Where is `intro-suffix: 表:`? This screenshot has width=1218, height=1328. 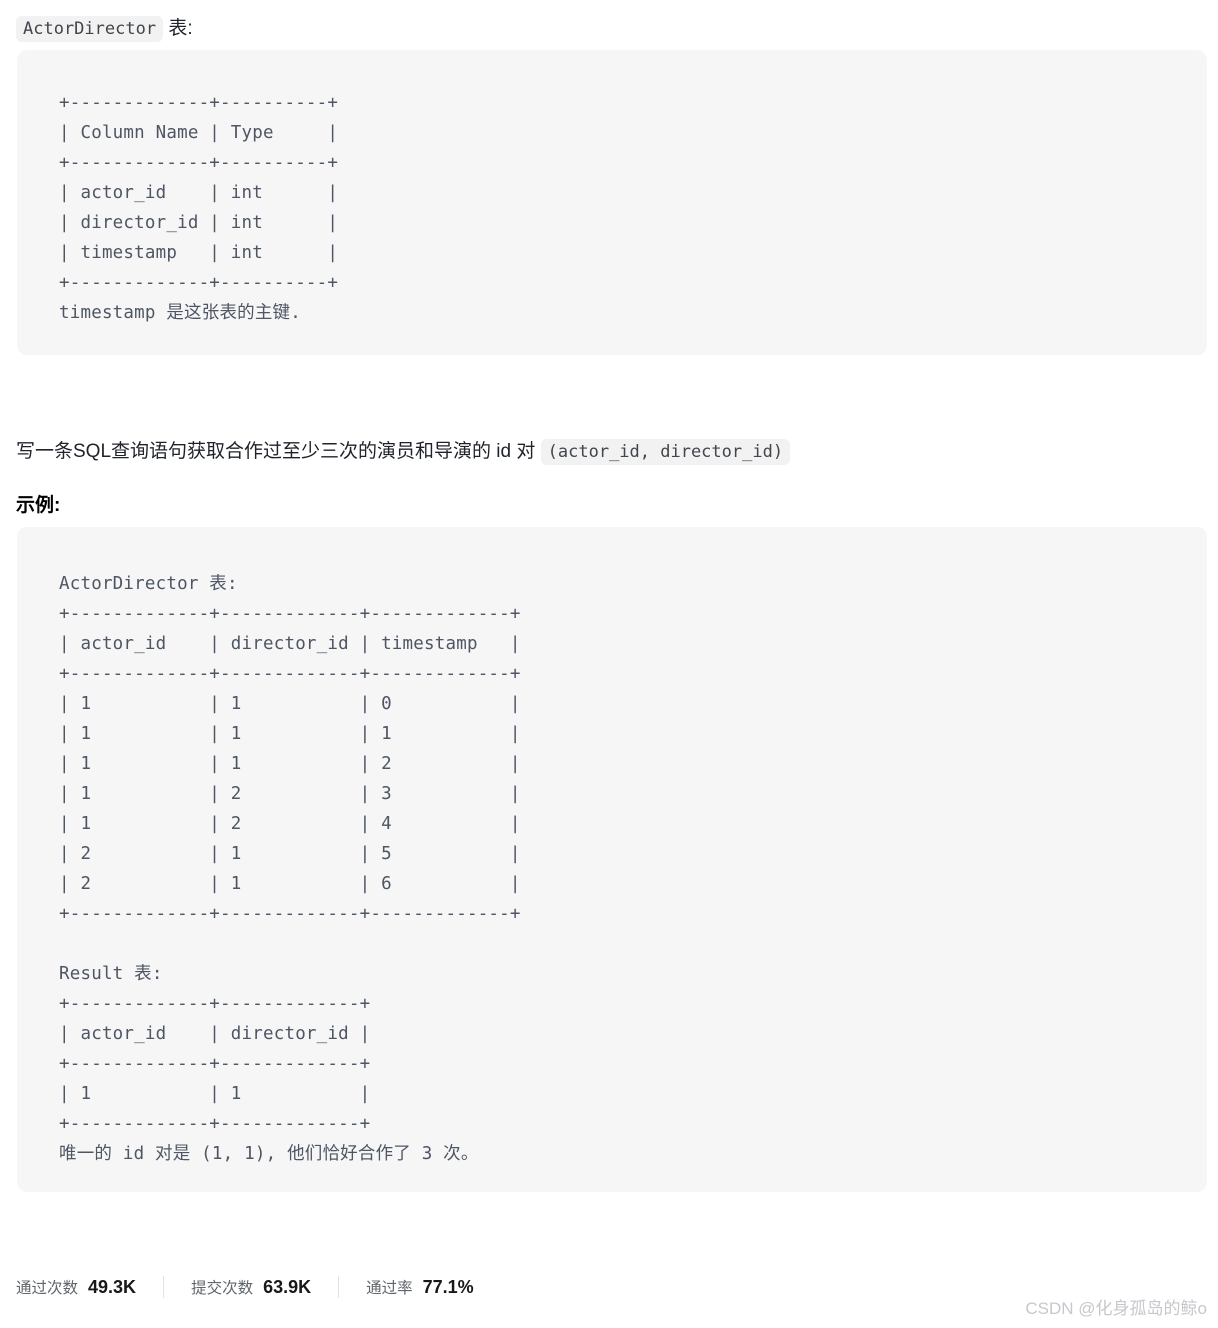
intro-suffix: 表: is located at coordinates (178, 28).